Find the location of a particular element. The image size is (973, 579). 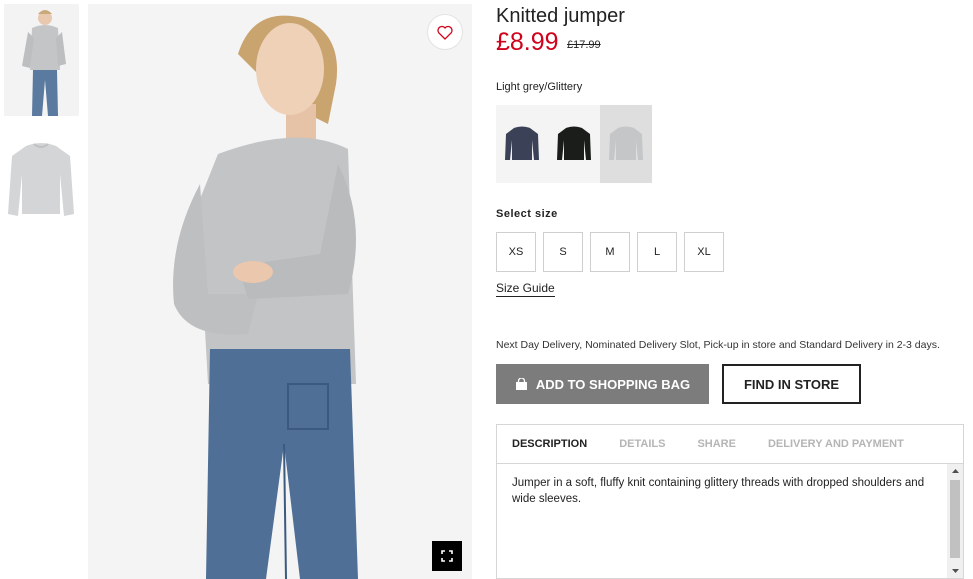

jumper-black-thumbnail is located at coordinates (574, 143).